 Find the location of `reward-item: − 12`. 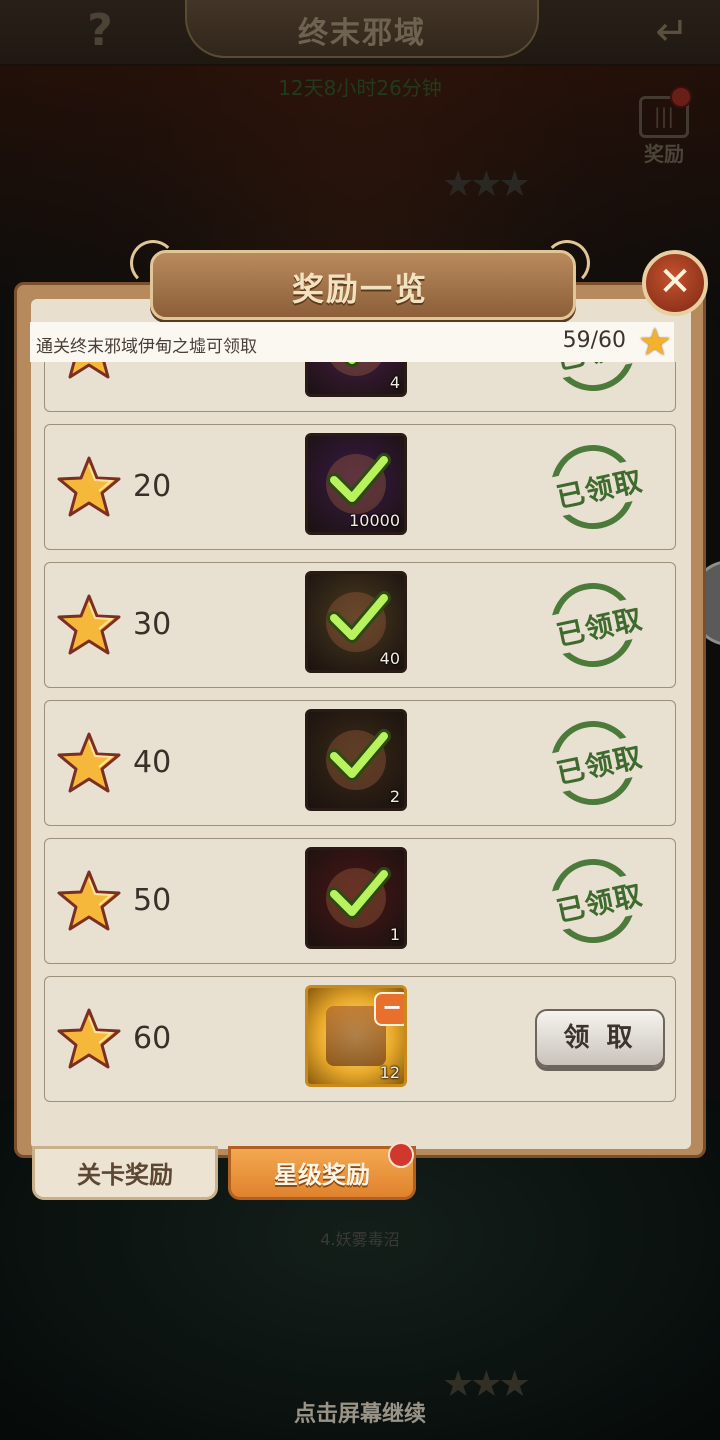

reward-item: − 12 is located at coordinates (356, 1036).